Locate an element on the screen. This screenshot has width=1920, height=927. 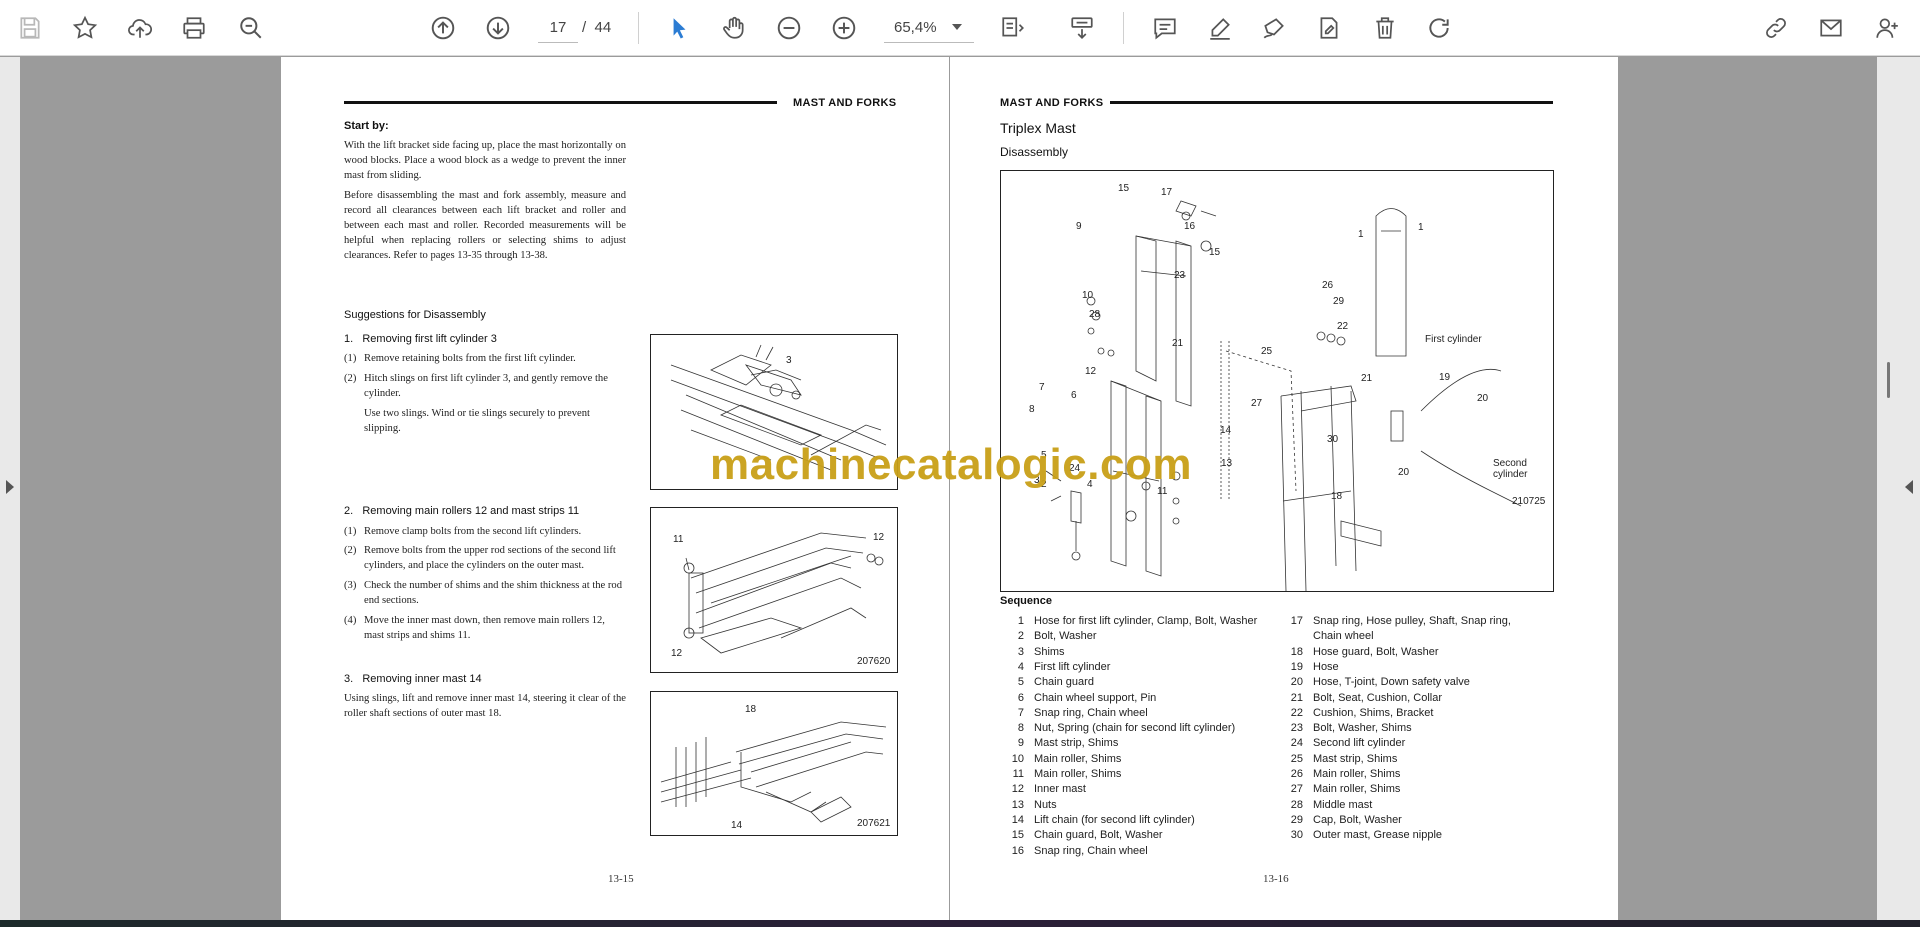
sequence-number: 17 is located at coordinates (1296, 621).